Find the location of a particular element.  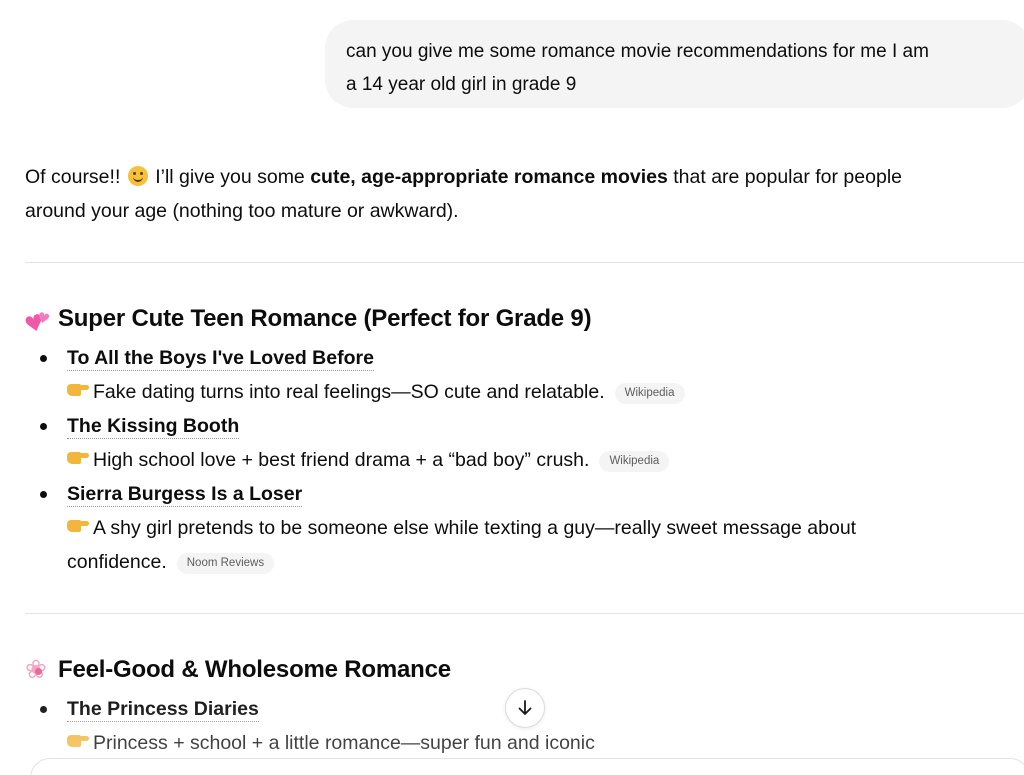

message-composer is located at coordinates (527, 766).